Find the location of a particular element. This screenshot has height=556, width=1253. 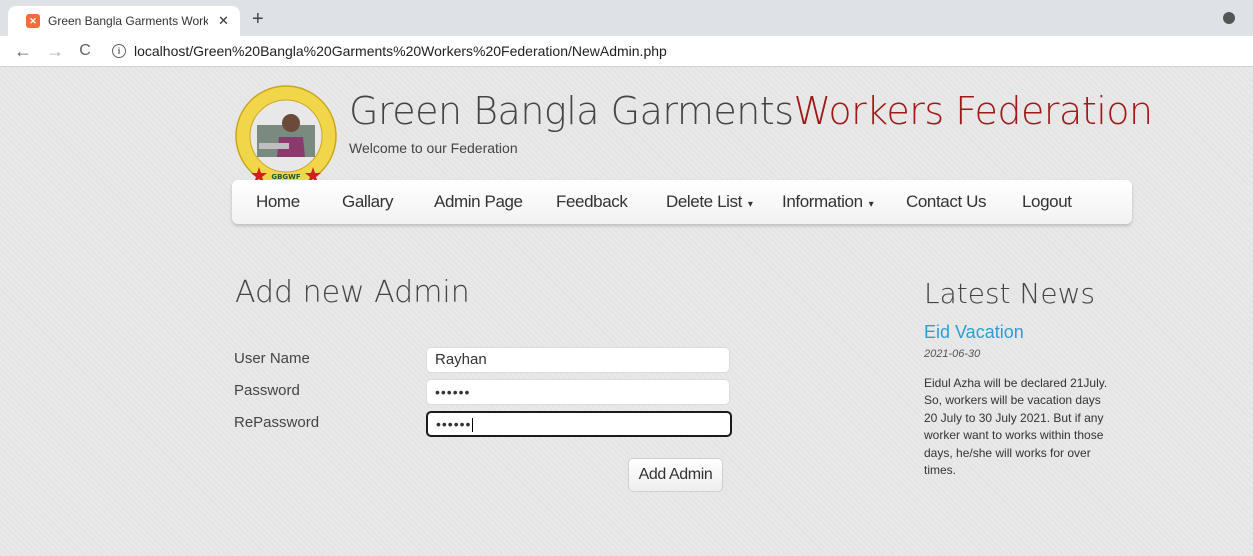

username-label: User Name is located at coordinates (272, 358).